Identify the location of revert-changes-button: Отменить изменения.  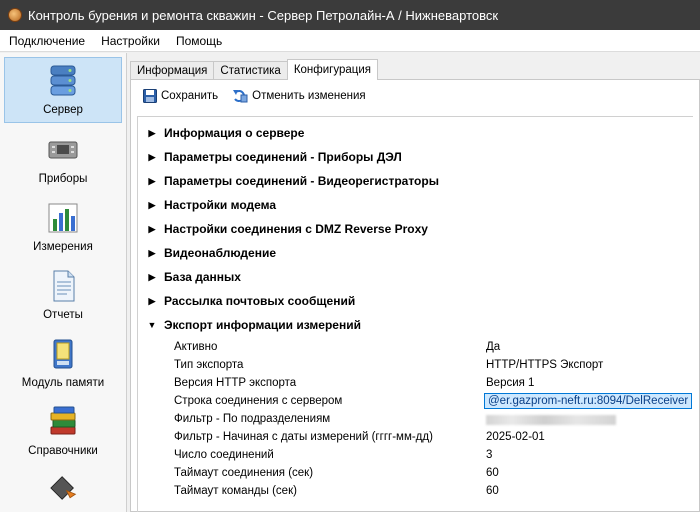
(299, 96).